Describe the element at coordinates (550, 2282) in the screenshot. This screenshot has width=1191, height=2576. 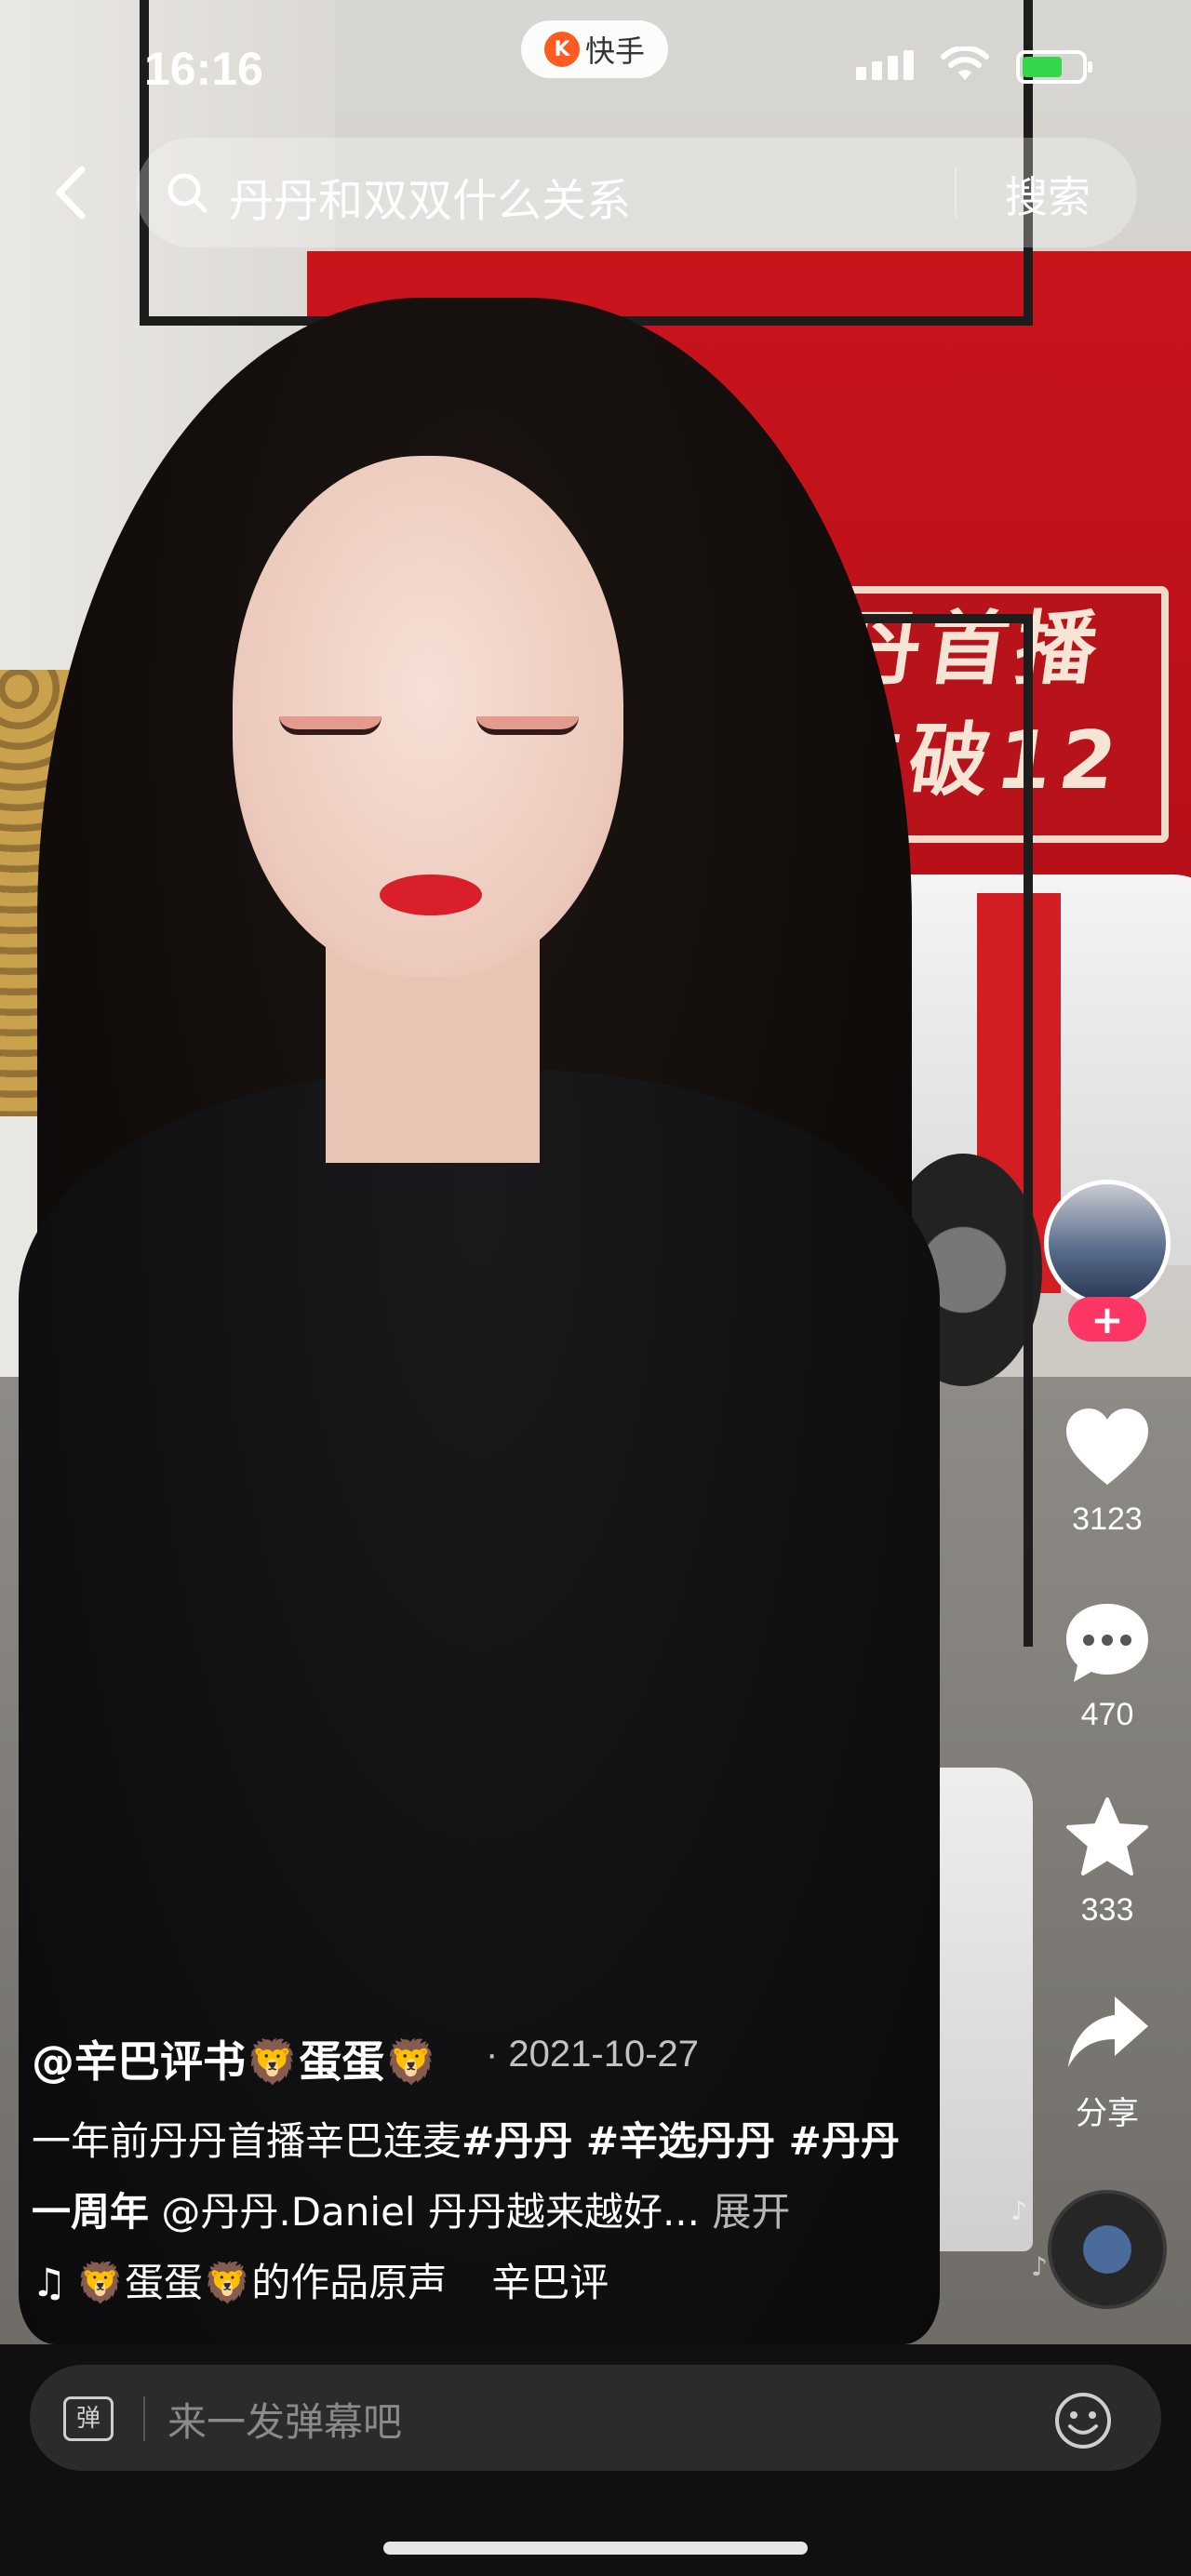
I see `music-source: 辛巴评` at that location.